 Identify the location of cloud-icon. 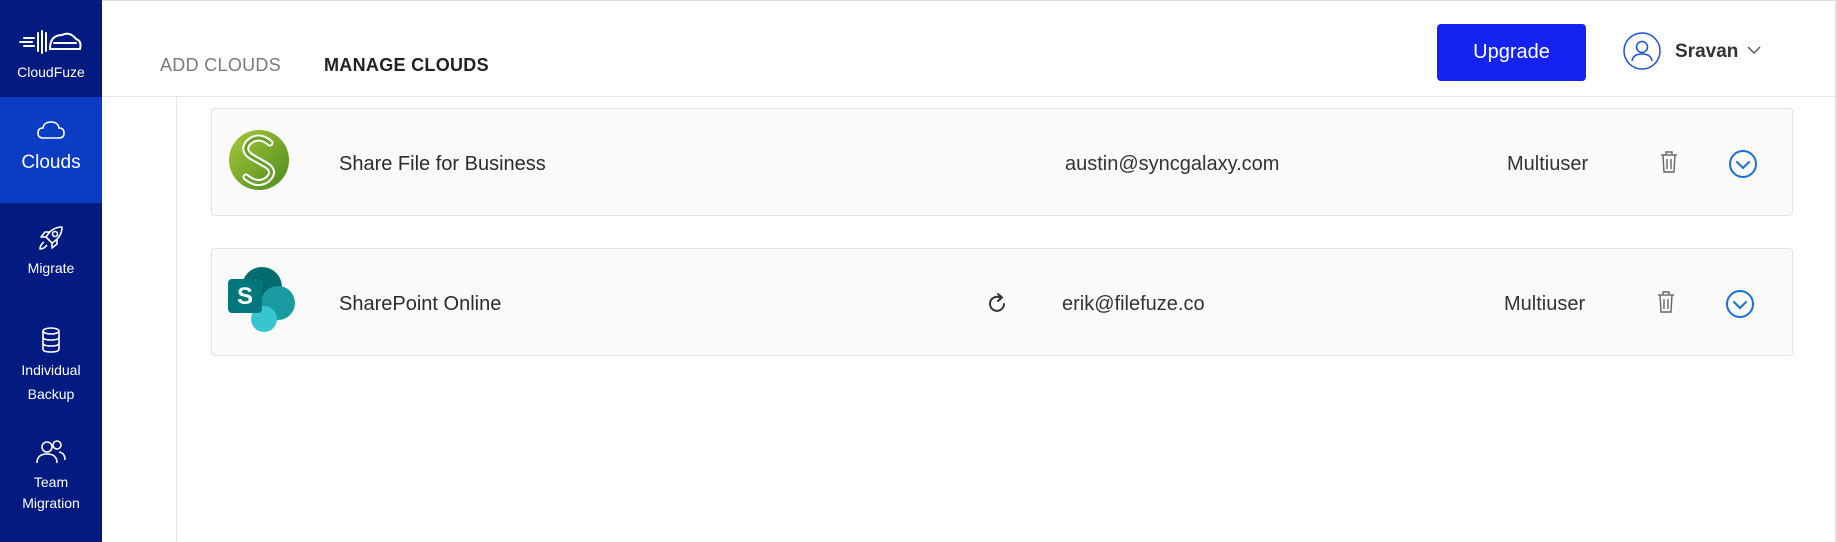
(51, 130).